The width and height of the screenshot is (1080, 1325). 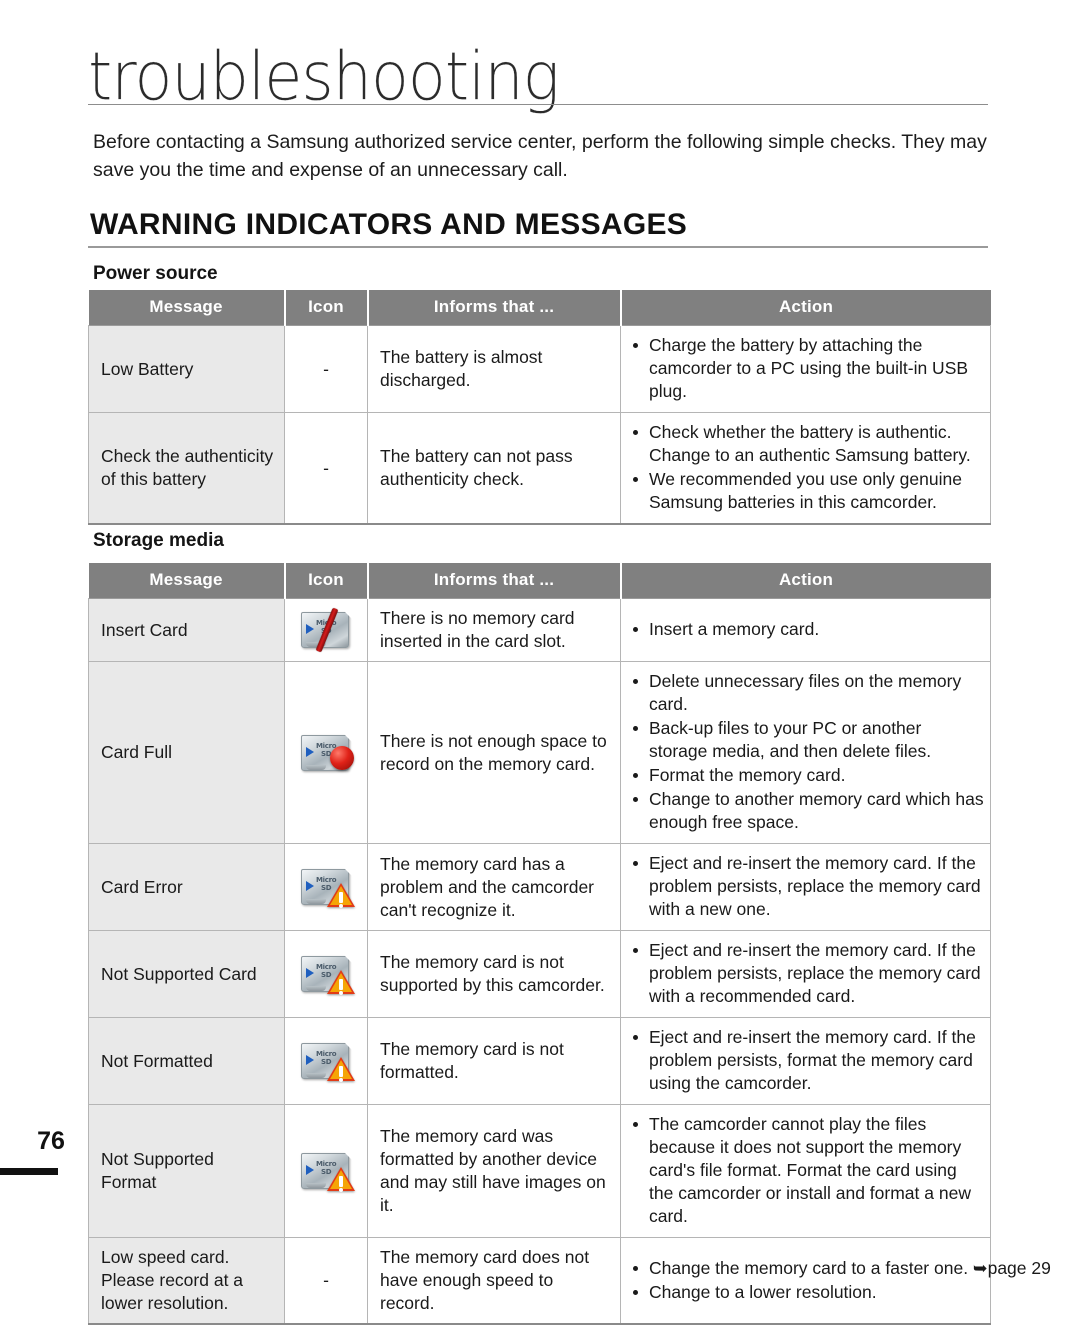 I want to click on cell-action: Insert a memory card., so click(x=805, y=630).